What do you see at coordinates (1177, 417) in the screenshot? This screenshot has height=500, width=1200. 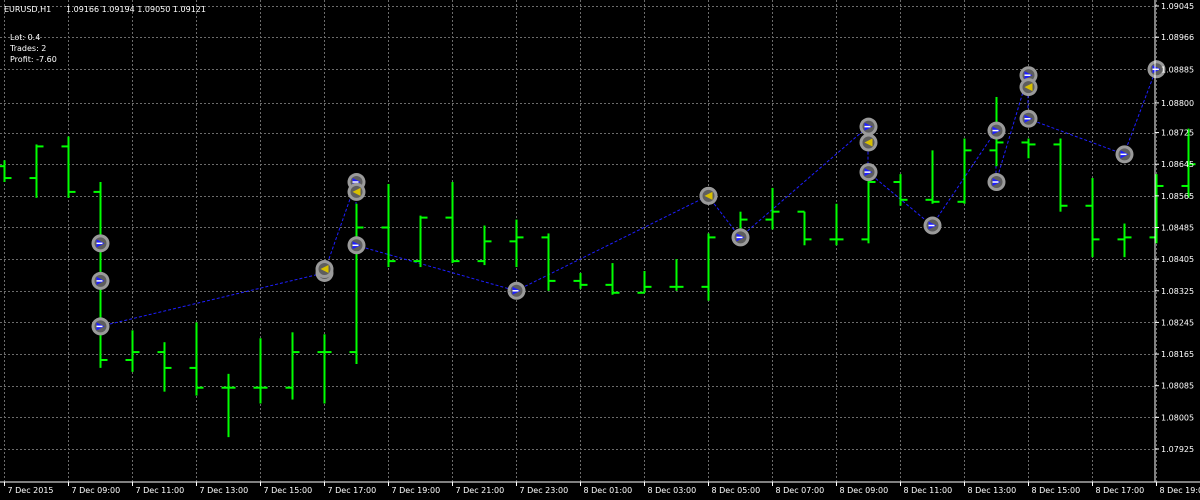 I see `price-tick-label: 1.08005` at bounding box center [1177, 417].